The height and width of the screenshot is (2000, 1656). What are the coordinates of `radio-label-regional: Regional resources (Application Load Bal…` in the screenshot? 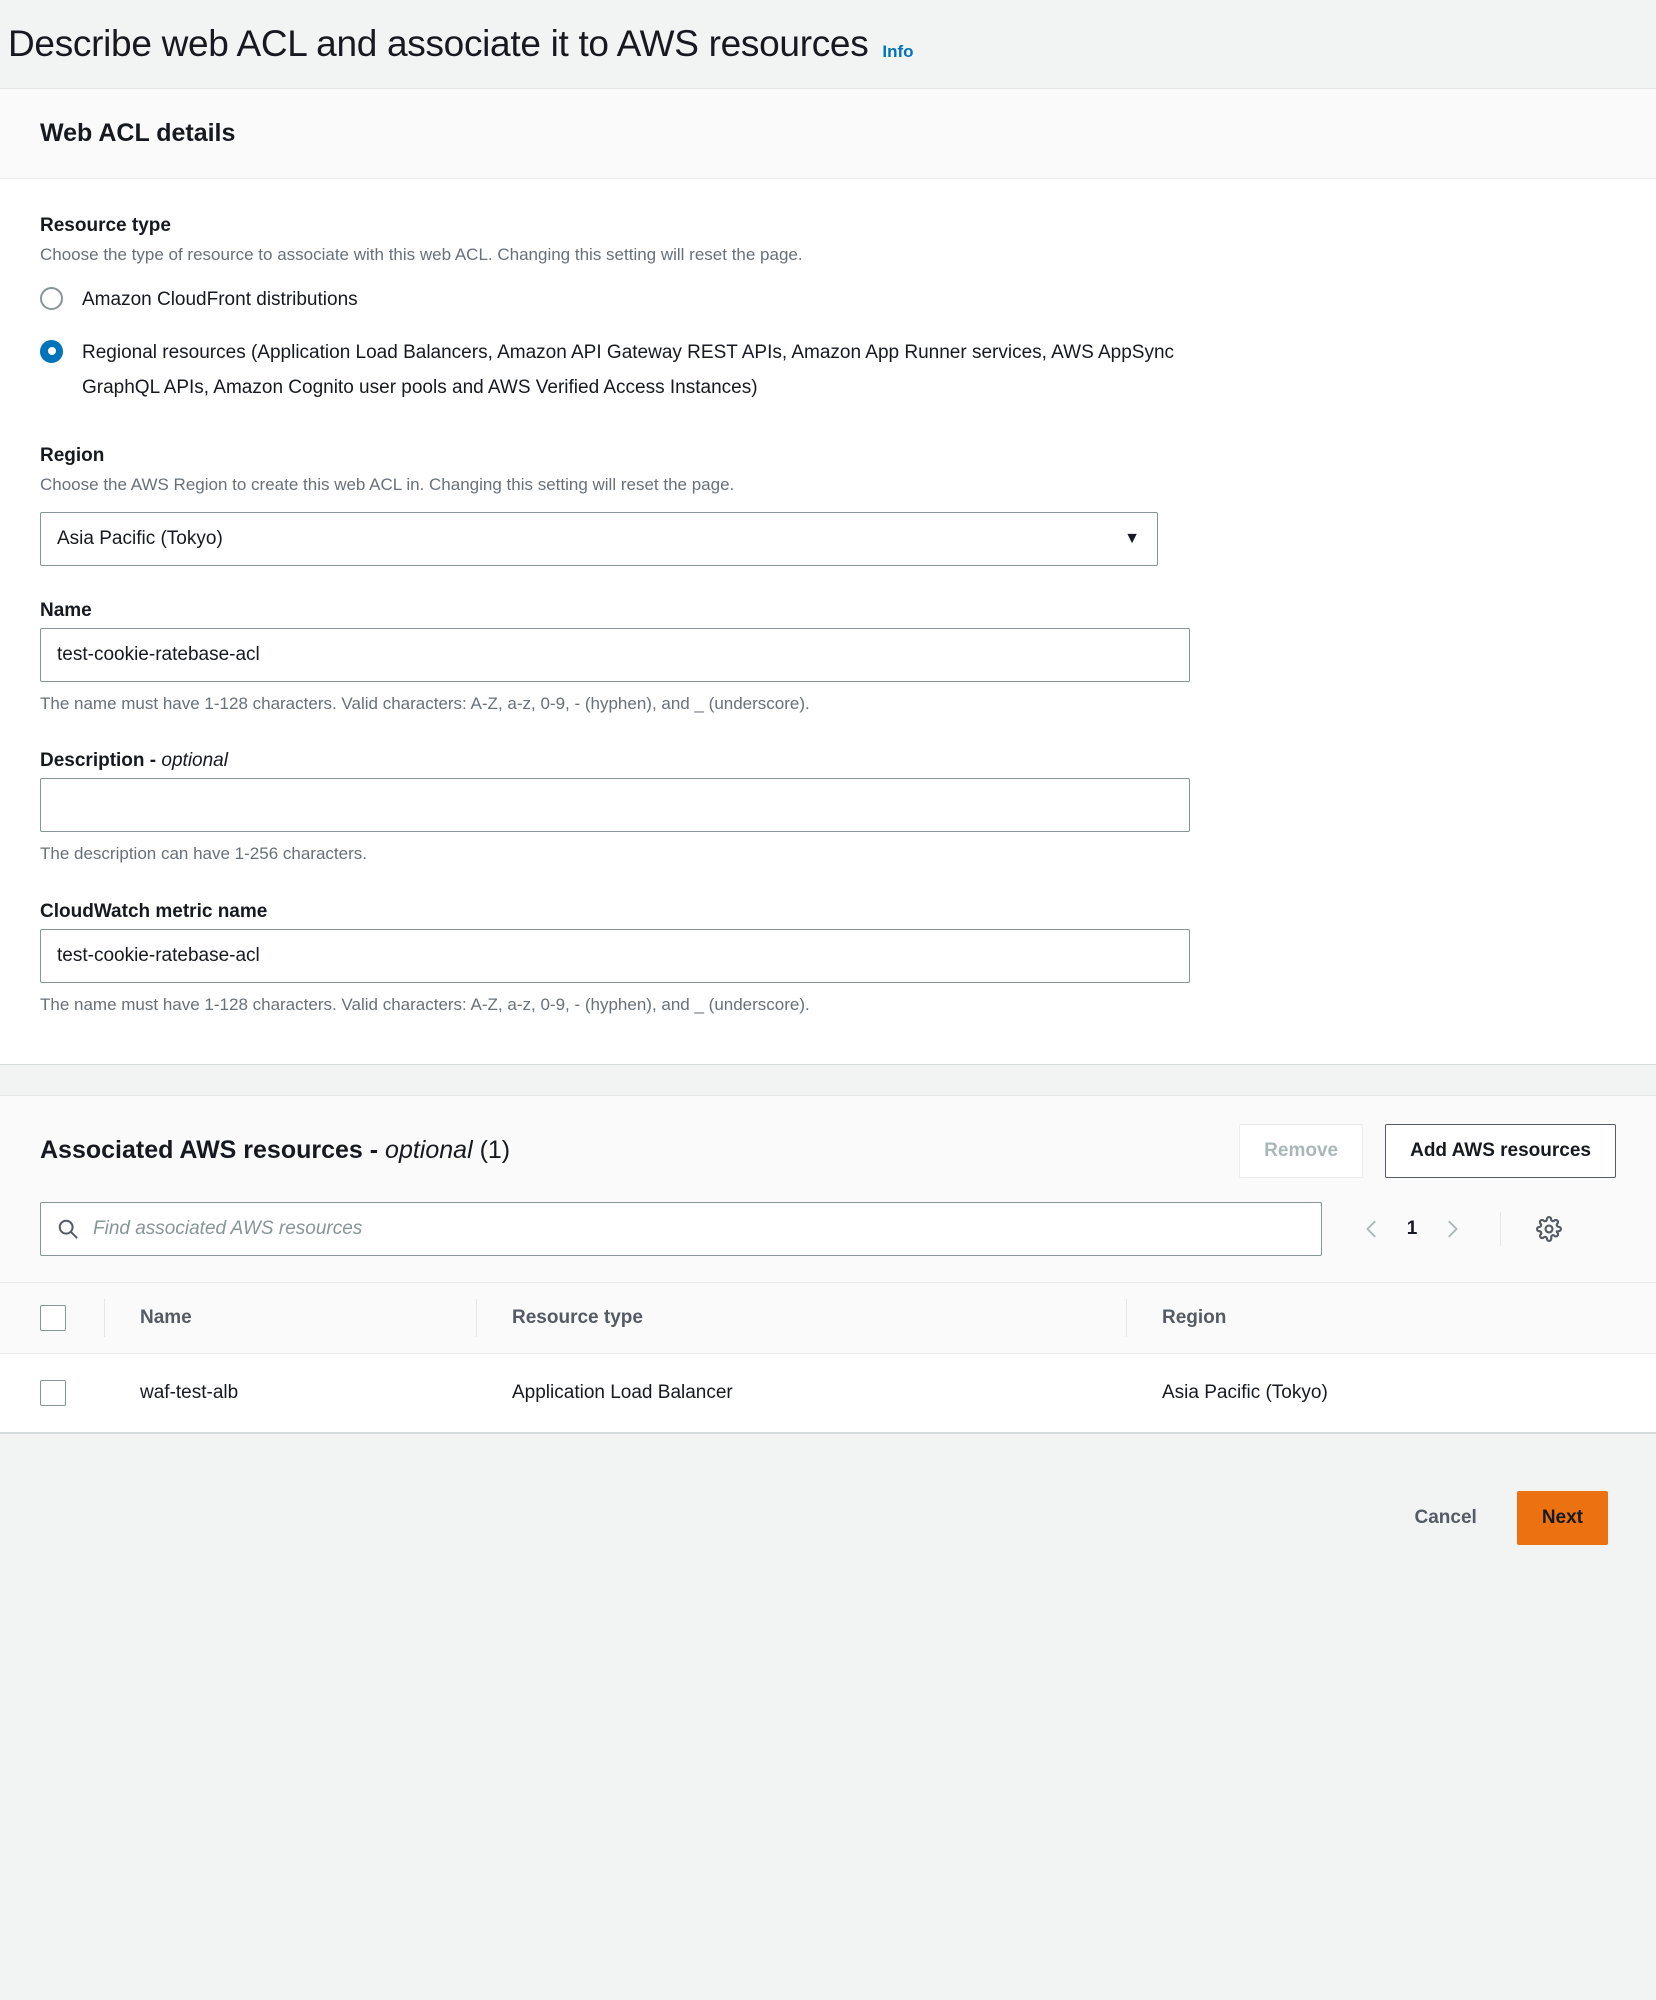 It's located at (628, 369).